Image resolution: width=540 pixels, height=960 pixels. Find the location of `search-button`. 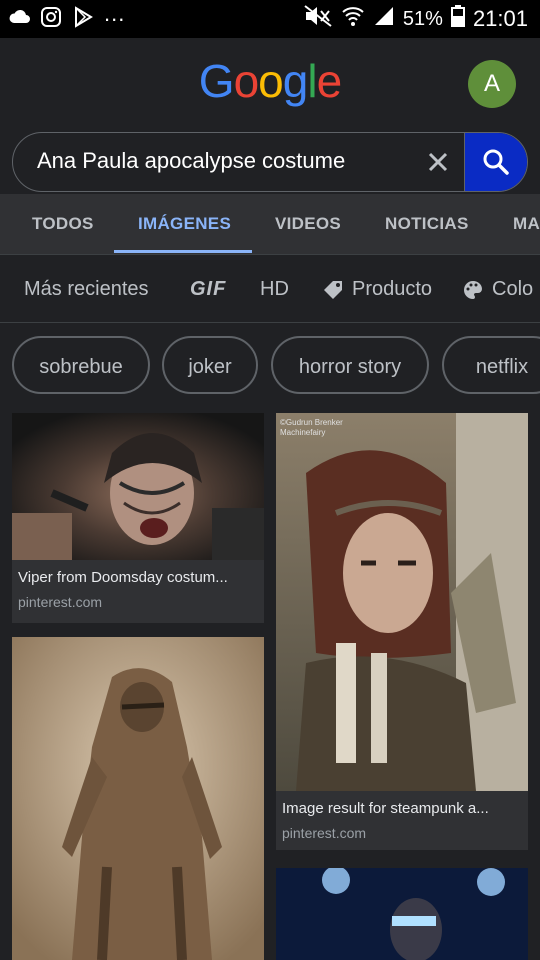

search-button is located at coordinates (495, 162).